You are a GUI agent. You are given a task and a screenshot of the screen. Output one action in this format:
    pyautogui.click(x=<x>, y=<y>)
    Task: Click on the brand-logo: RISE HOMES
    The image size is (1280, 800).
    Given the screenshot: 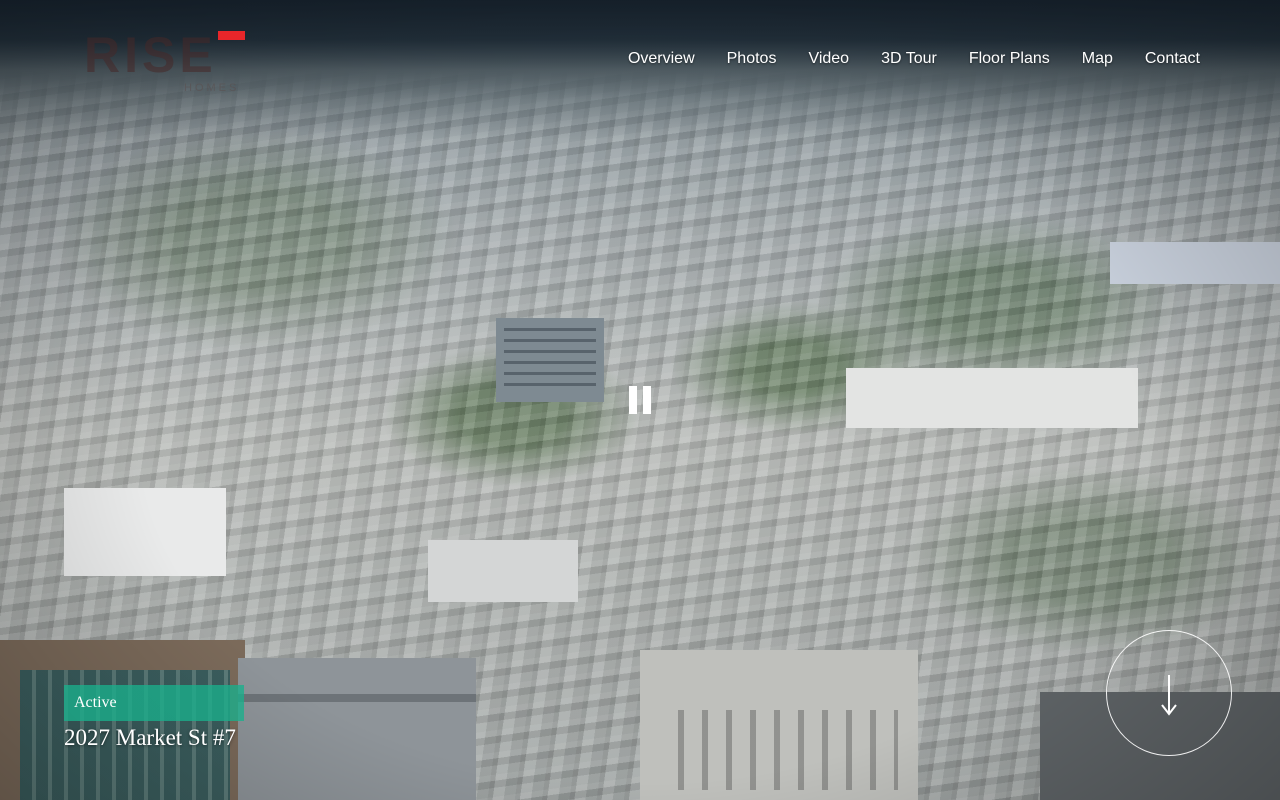 What is the action you would take?
    pyautogui.click(x=167, y=63)
    